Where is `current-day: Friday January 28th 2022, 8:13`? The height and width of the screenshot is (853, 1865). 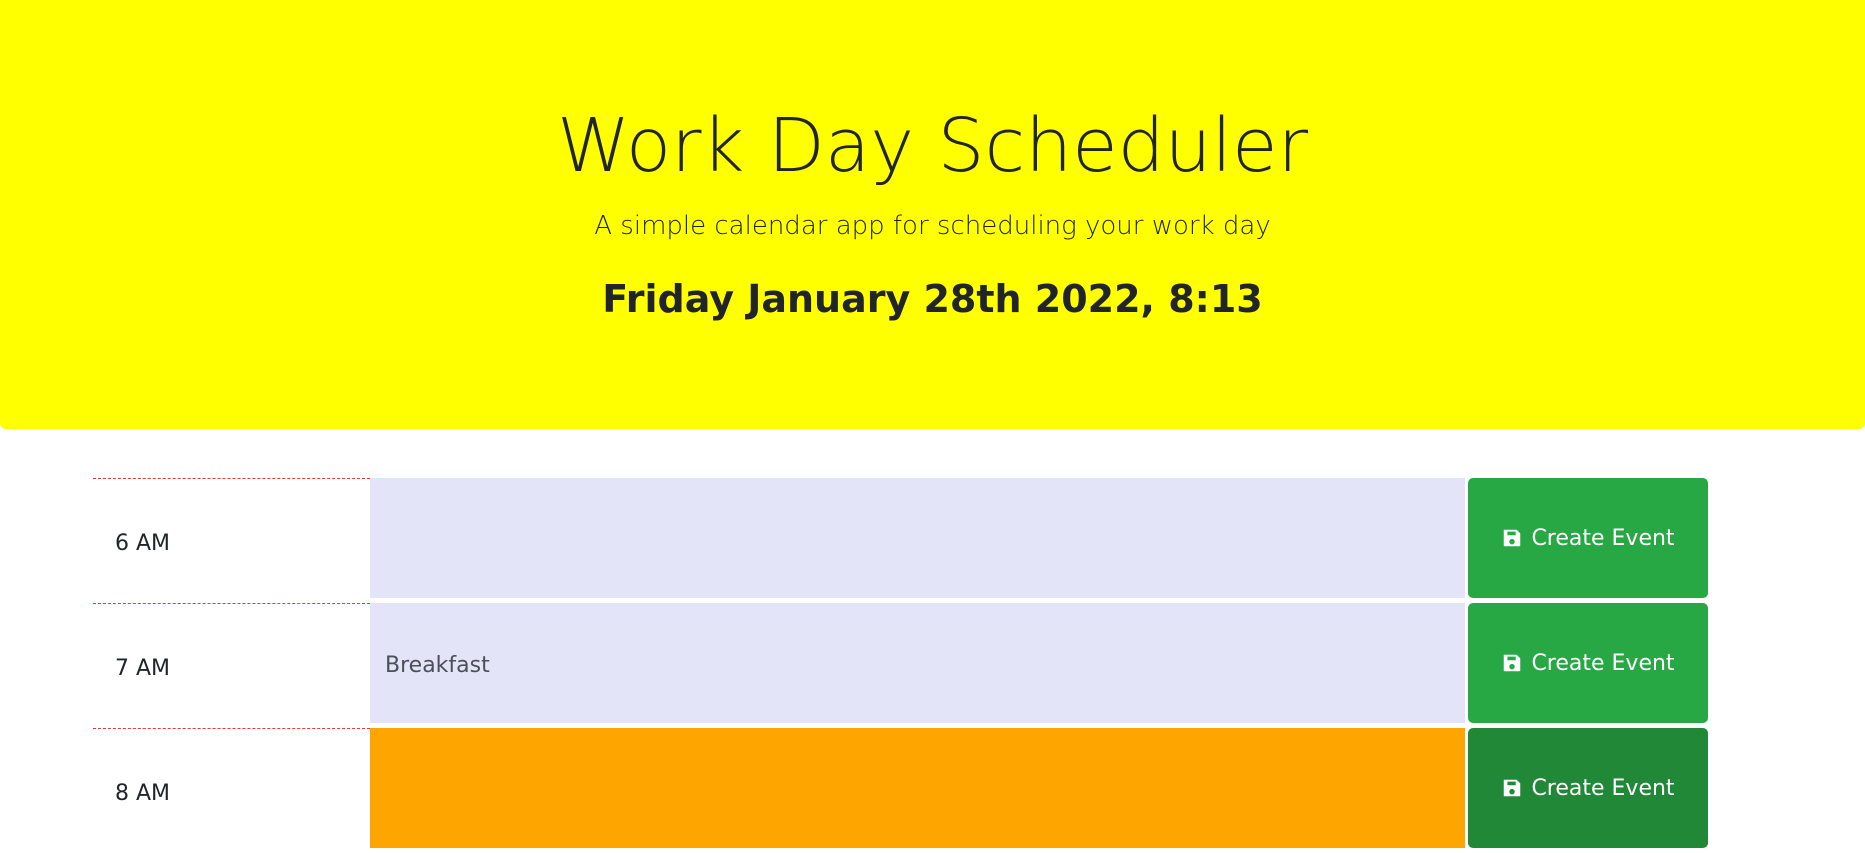
current-day: Friday January 28th 2022, 8:13 is located at coordinates (932, 299).